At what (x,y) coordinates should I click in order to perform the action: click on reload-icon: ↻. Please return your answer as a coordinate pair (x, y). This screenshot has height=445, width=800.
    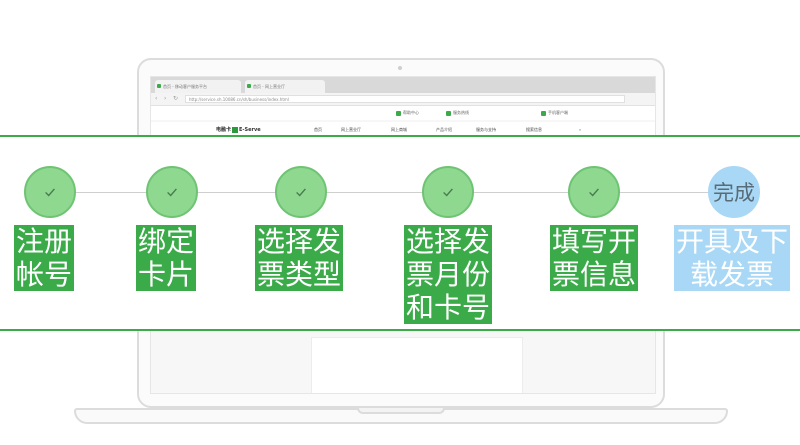
    Looking at the image, I should click on (176, 99).